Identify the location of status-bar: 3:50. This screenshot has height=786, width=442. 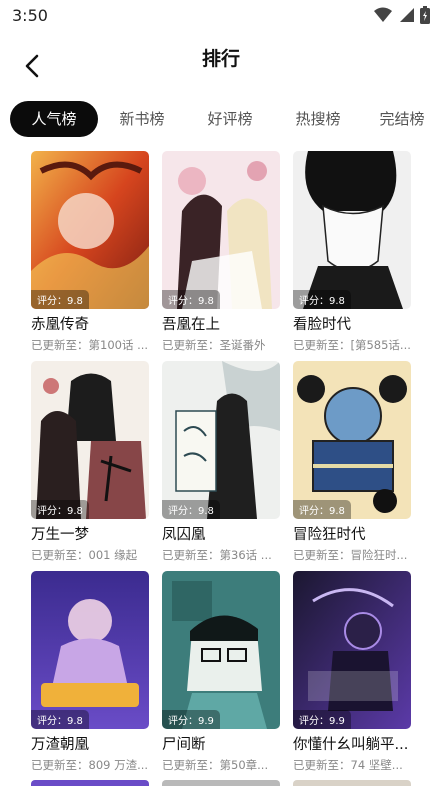
(221, 16).